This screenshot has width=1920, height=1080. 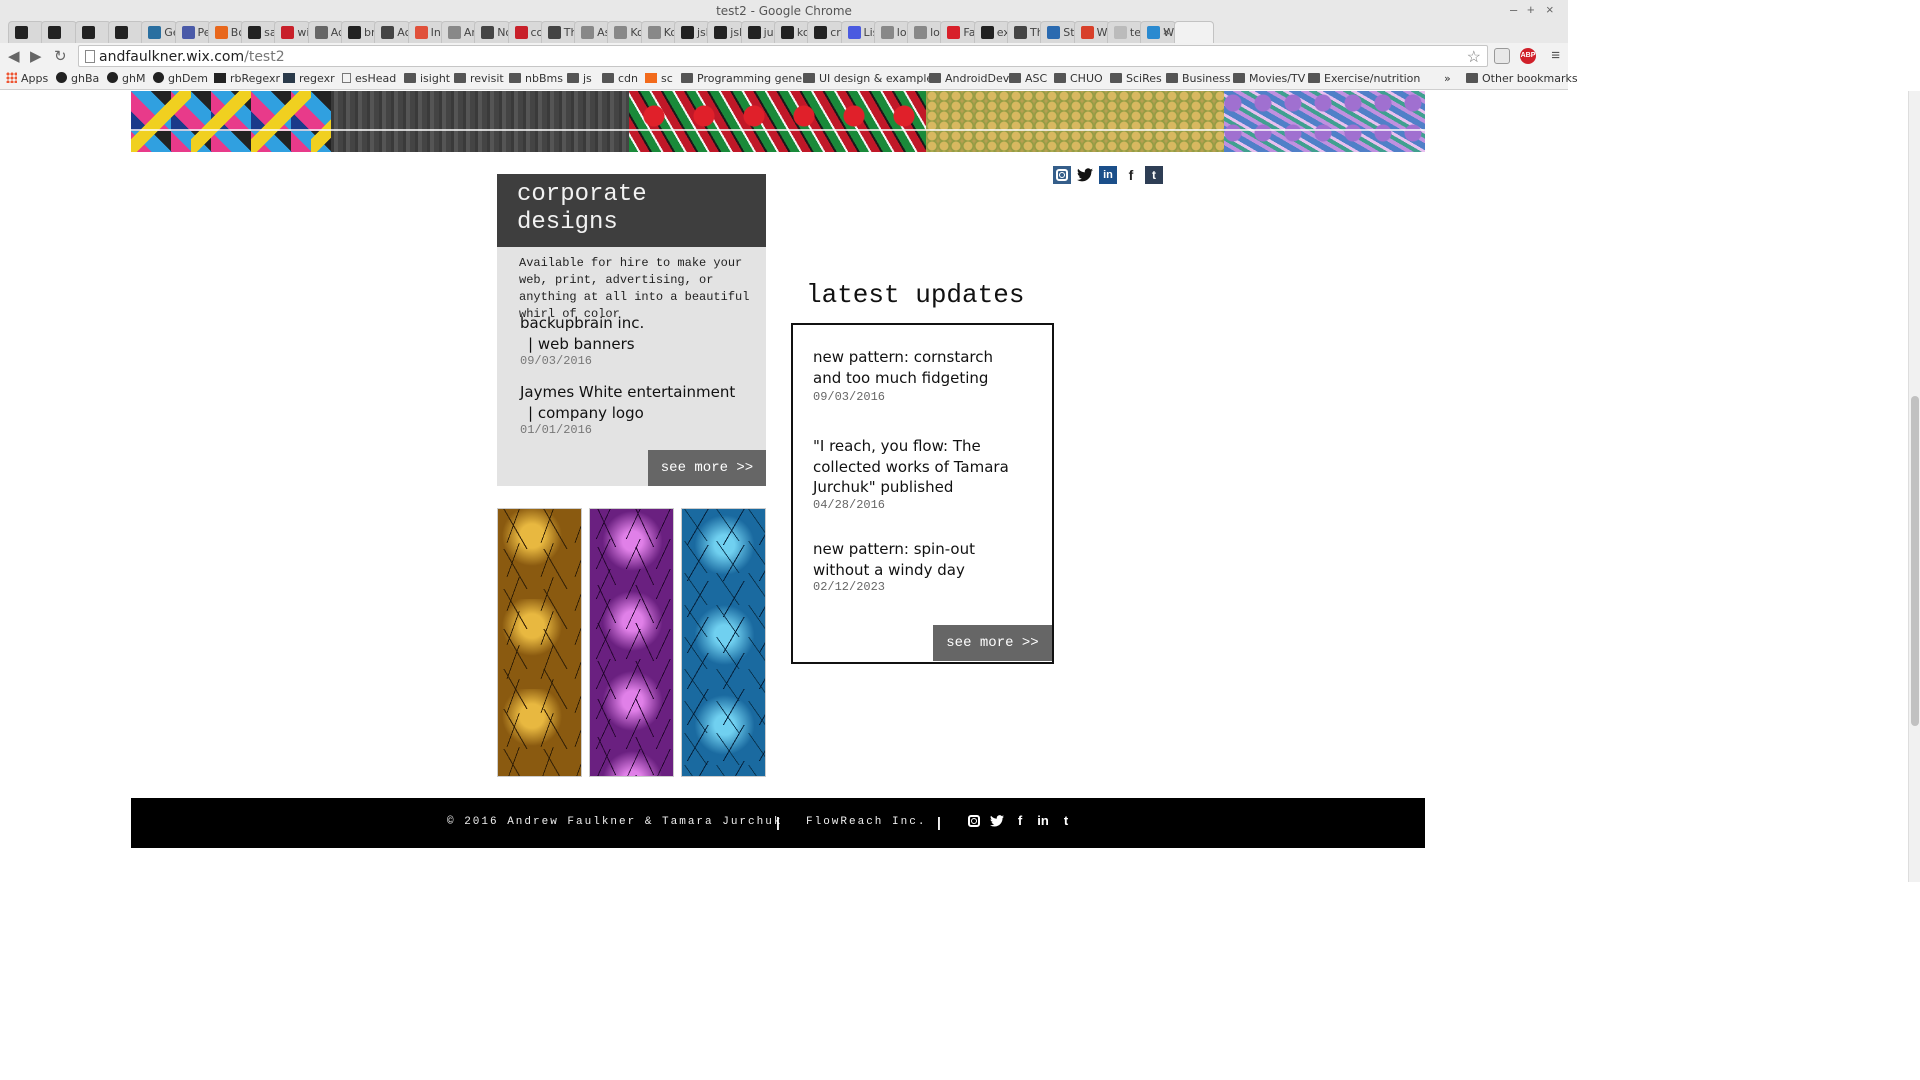 What do you see at coordinates (1528, 56) in the screenshot?
I see `adblock-icon: ABP` at bounding box center [1528, 56].